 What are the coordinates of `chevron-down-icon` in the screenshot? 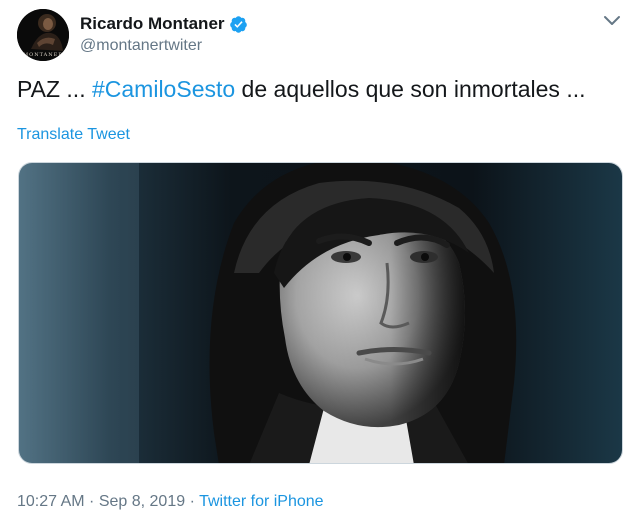 It's located at (612, 20).